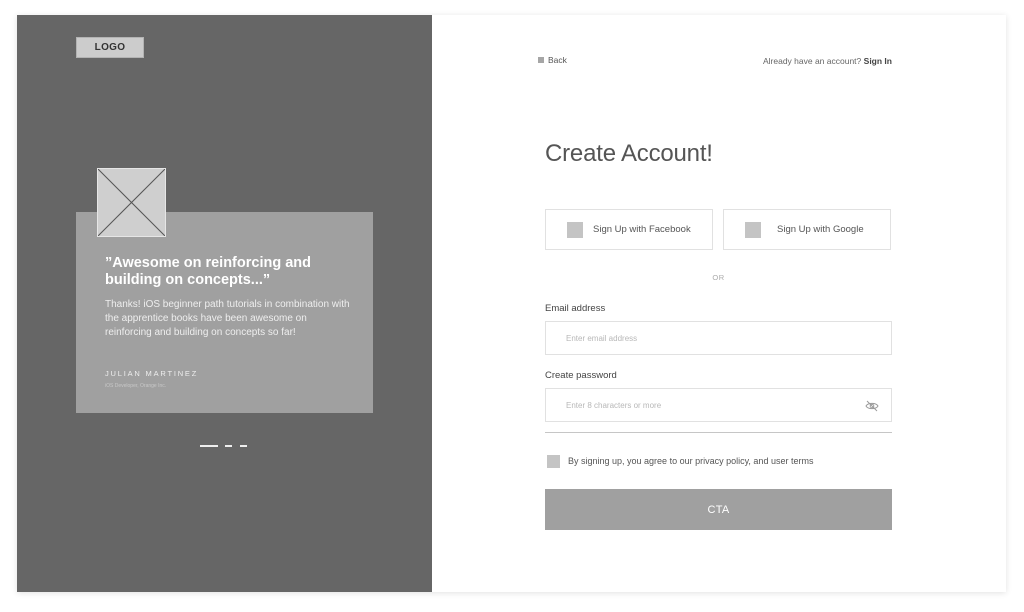 Image resolution: width=1024 pixels, height=612 pixels. Describe the element at coordinates (718, 509) in the screenshot. I see `cta-button: CTA` at that location.